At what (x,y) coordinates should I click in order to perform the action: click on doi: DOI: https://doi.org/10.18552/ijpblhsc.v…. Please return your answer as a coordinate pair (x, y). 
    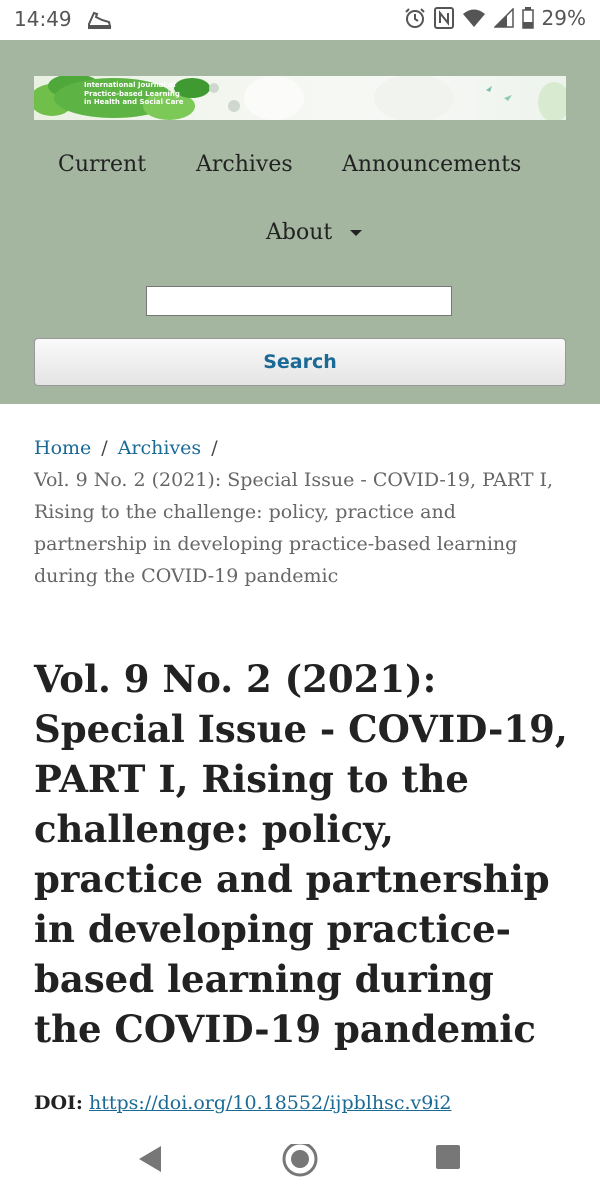
    Looking at the image, I should click on (304, 1103).